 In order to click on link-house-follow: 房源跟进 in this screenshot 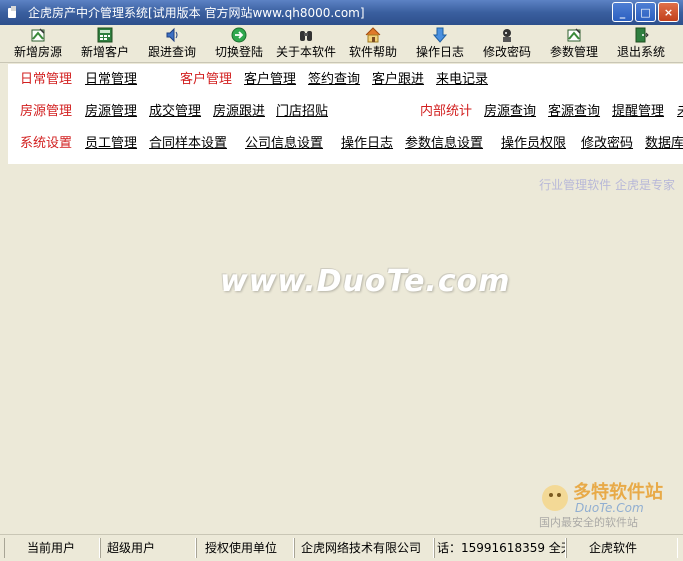, I will do `click(239, 112)`.